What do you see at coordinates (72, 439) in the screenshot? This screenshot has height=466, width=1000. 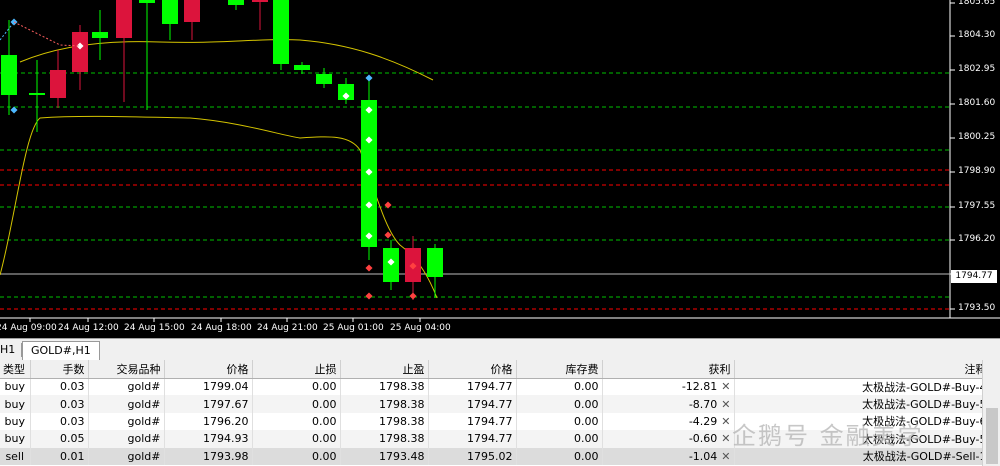 I see `cell-volume: 0.05` at bounding box center [72, 439].